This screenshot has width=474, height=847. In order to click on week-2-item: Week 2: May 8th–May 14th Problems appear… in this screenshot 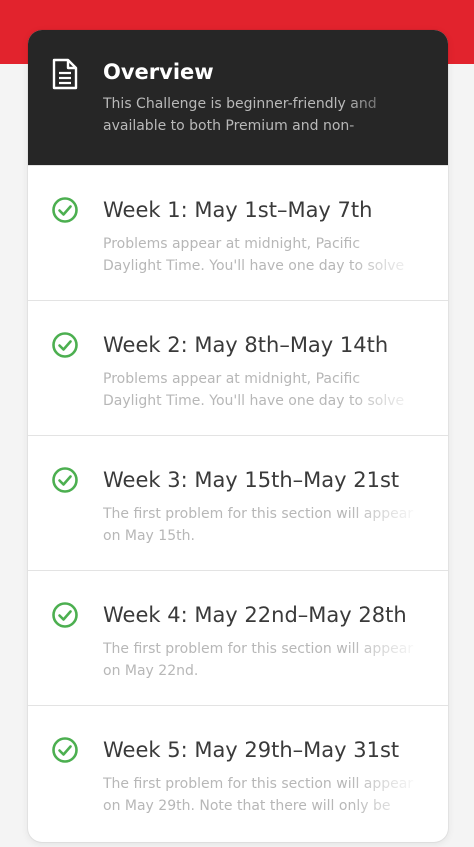, I will do `click(238, 367)`.